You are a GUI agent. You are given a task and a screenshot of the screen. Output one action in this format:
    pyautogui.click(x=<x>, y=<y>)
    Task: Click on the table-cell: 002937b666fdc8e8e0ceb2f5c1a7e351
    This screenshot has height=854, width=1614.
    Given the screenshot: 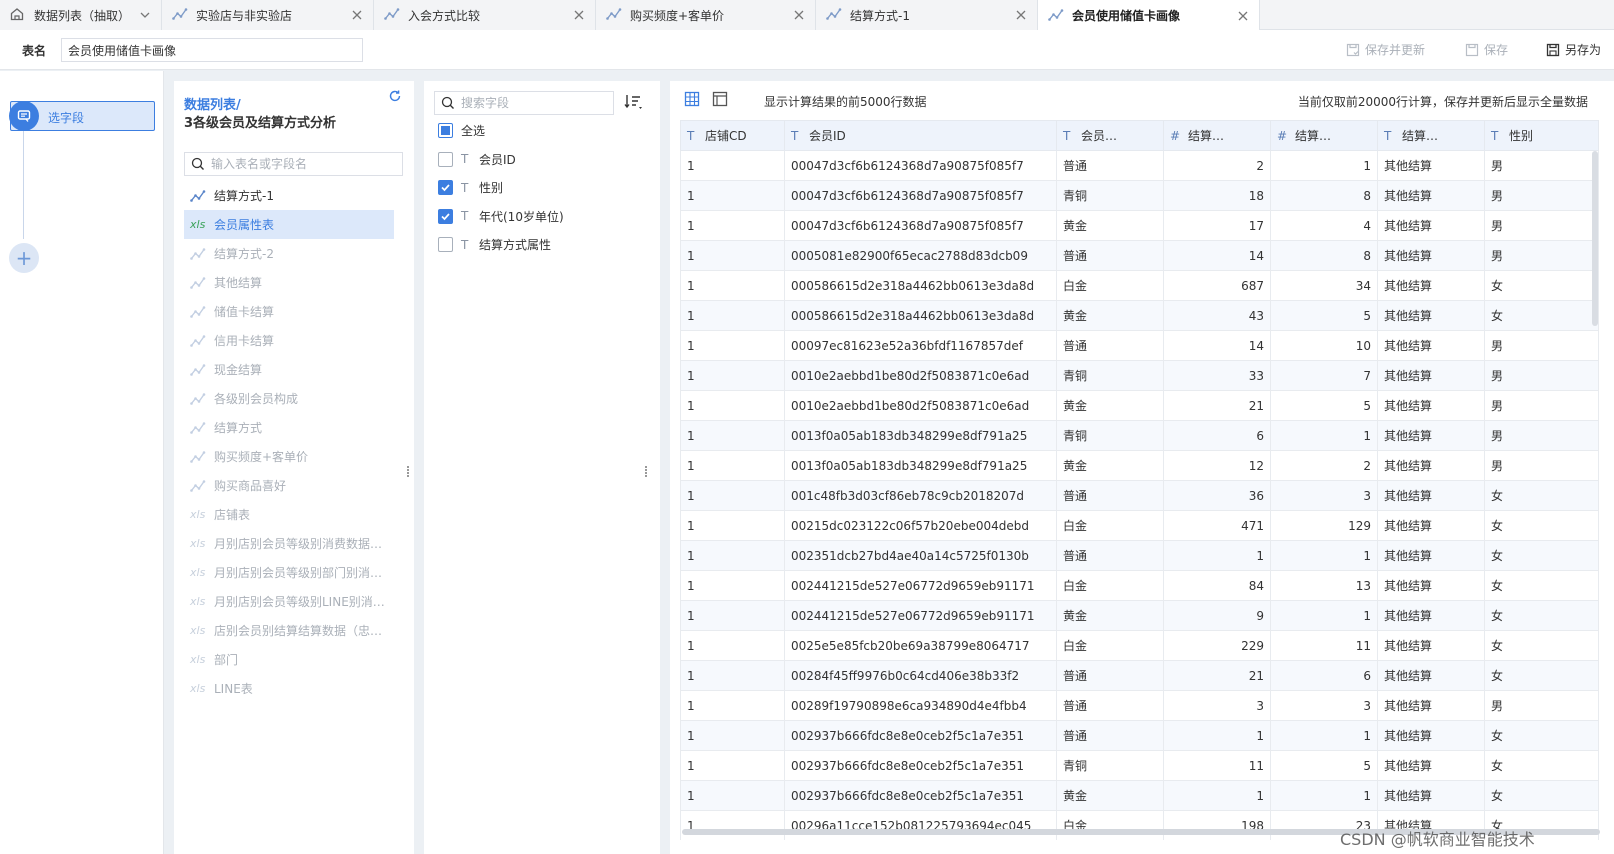 What is the action you would take?
    pyautogui.click(x=920, y=765)
    